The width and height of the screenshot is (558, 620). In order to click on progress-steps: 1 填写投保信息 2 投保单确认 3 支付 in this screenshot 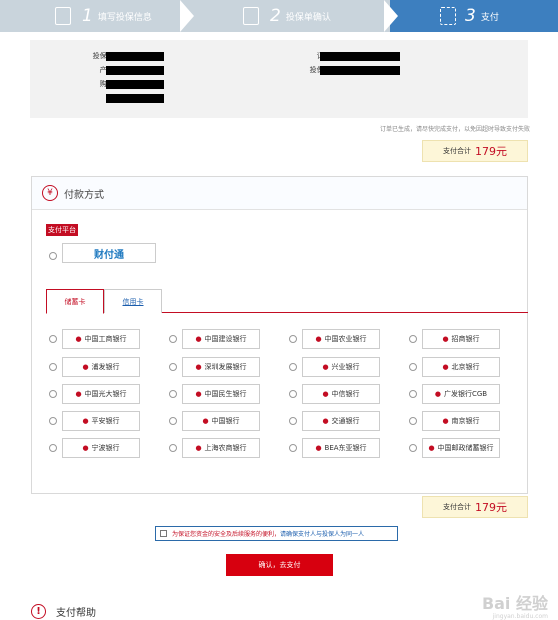, I will do `click(279, 16)`.